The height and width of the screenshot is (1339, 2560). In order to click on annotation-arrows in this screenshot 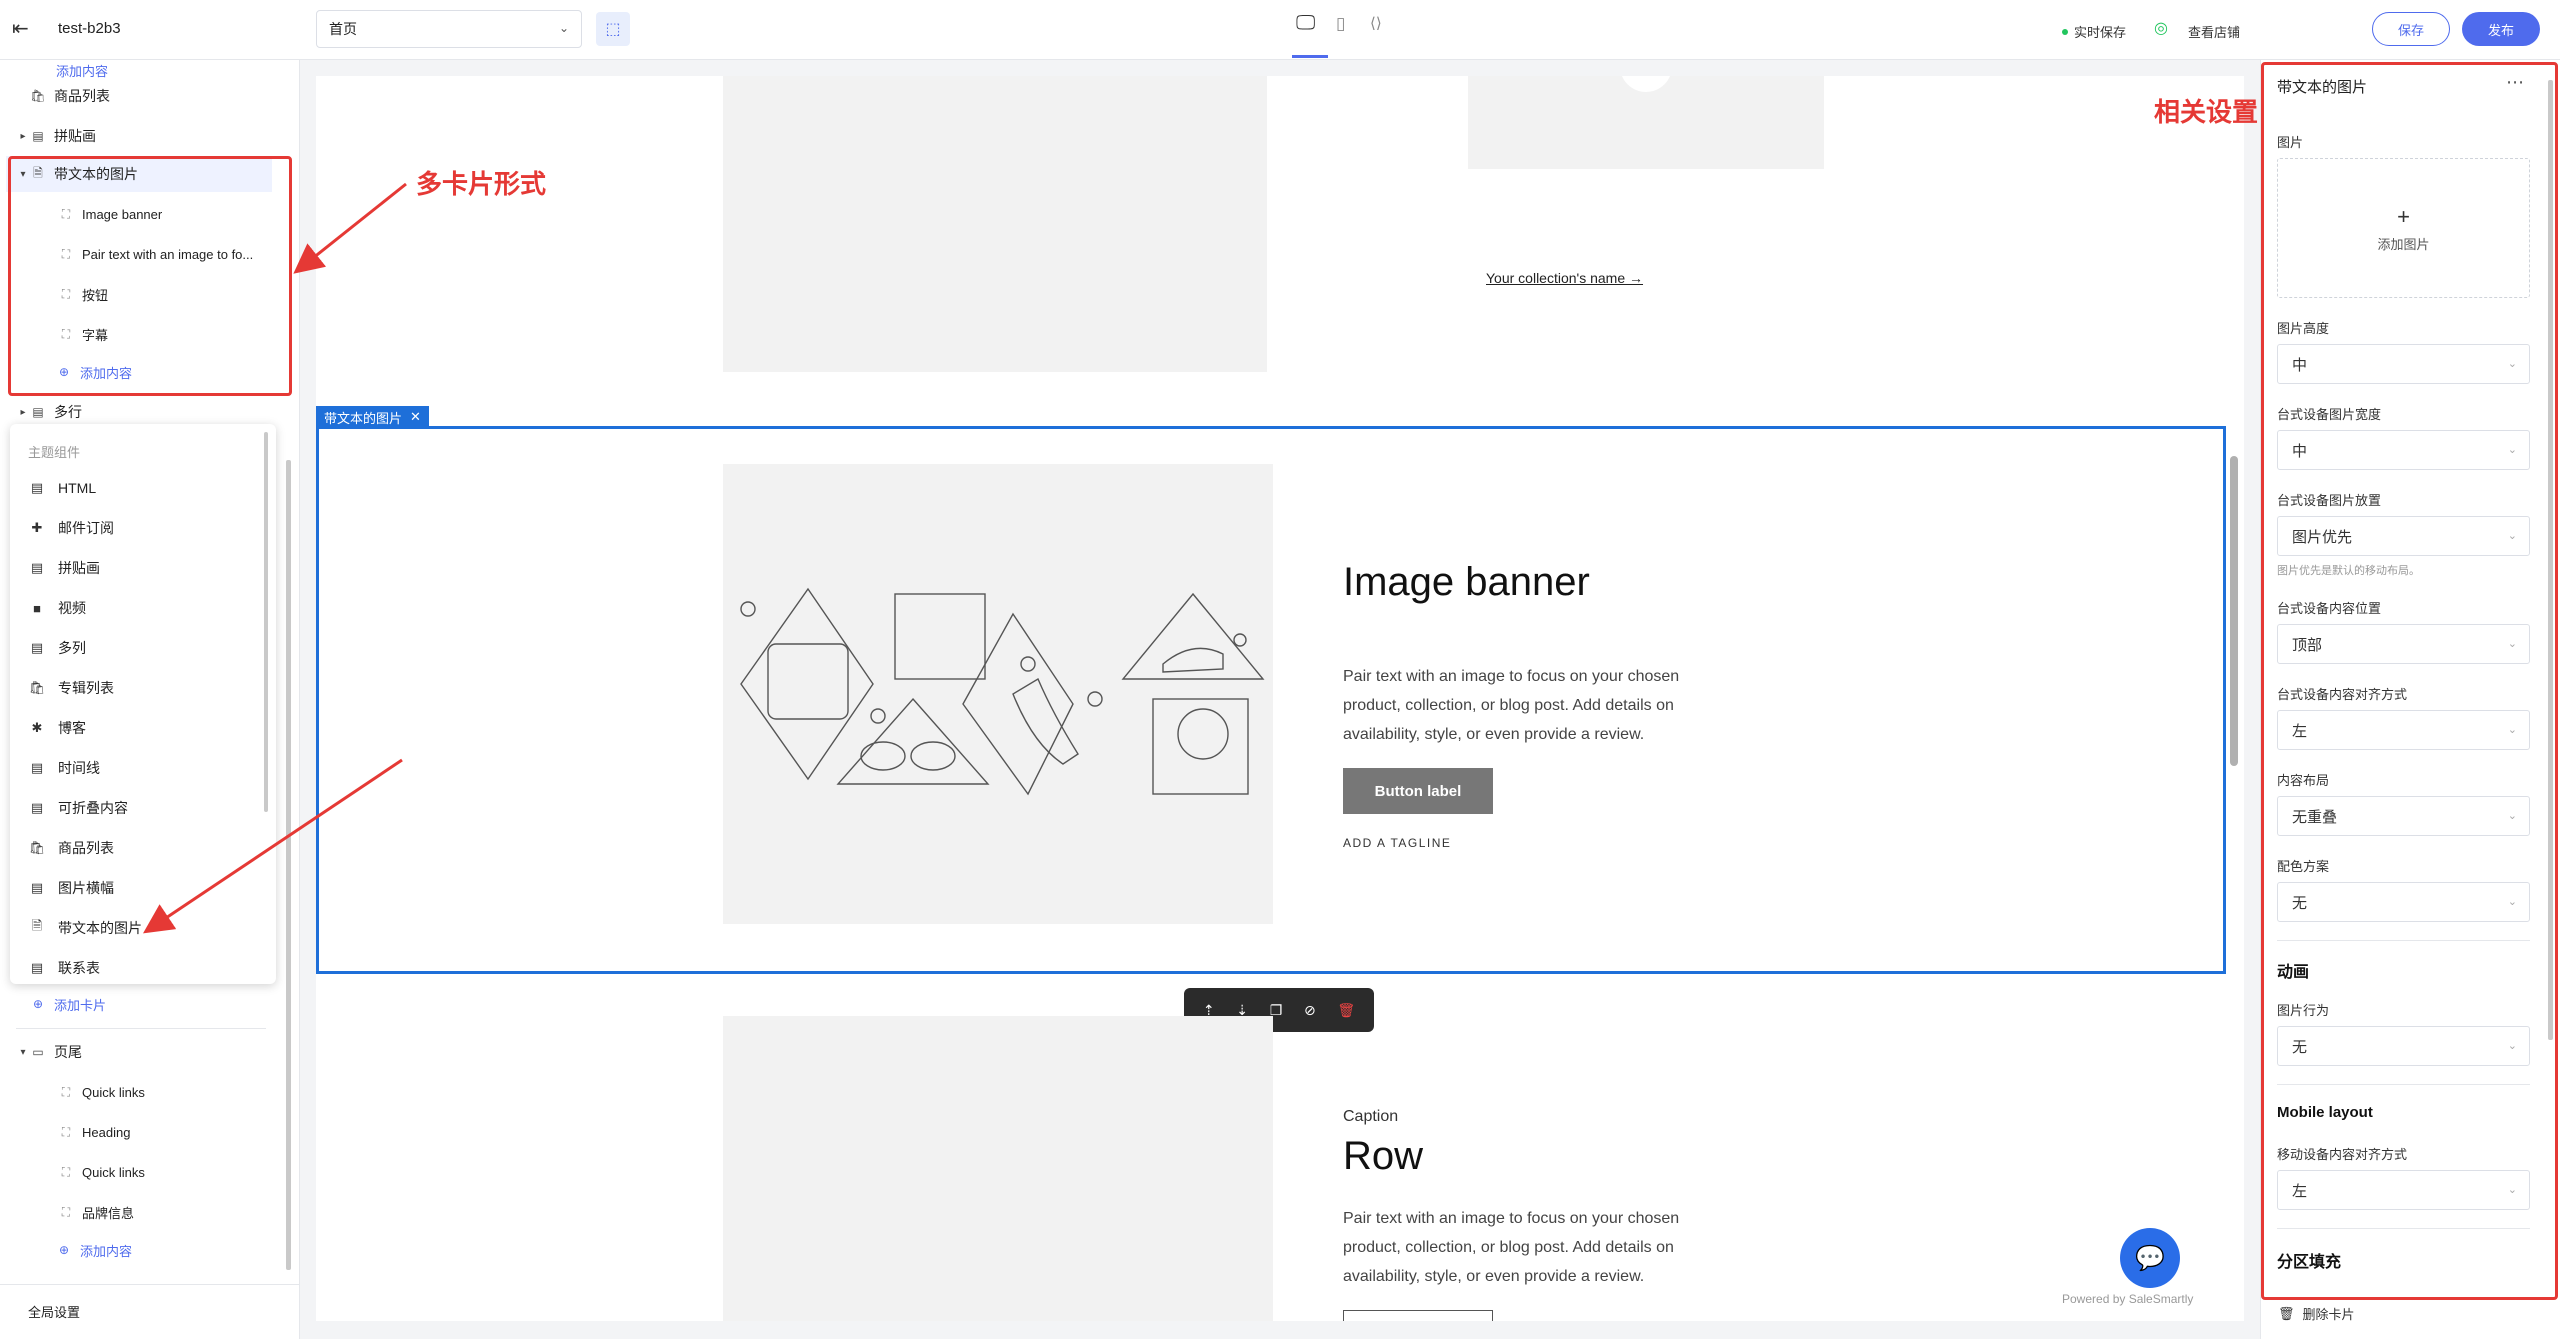, I will do `click(275, 558)`.